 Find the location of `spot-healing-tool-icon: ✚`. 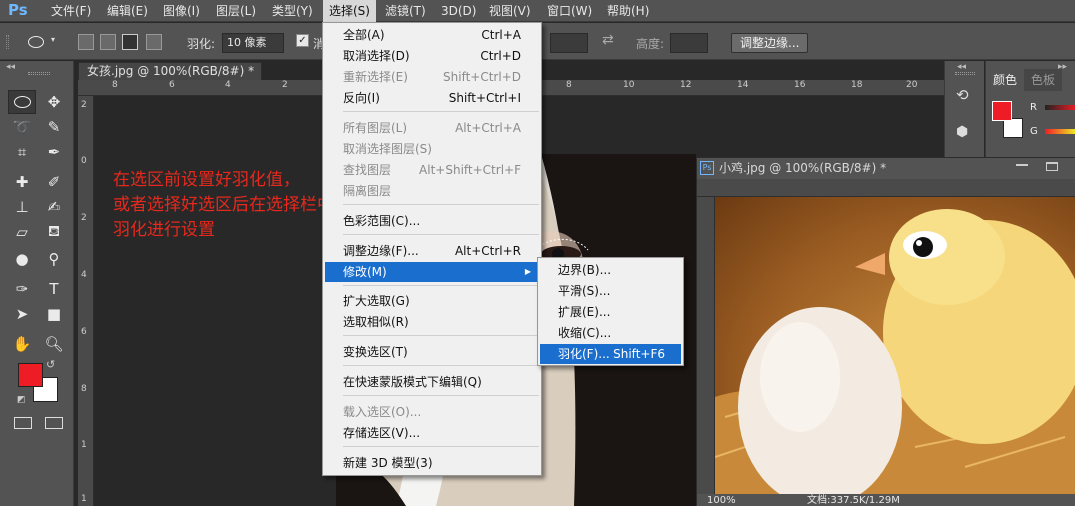

spot-healing-tool-icon: ✚ is located at coordinates (22, 182).